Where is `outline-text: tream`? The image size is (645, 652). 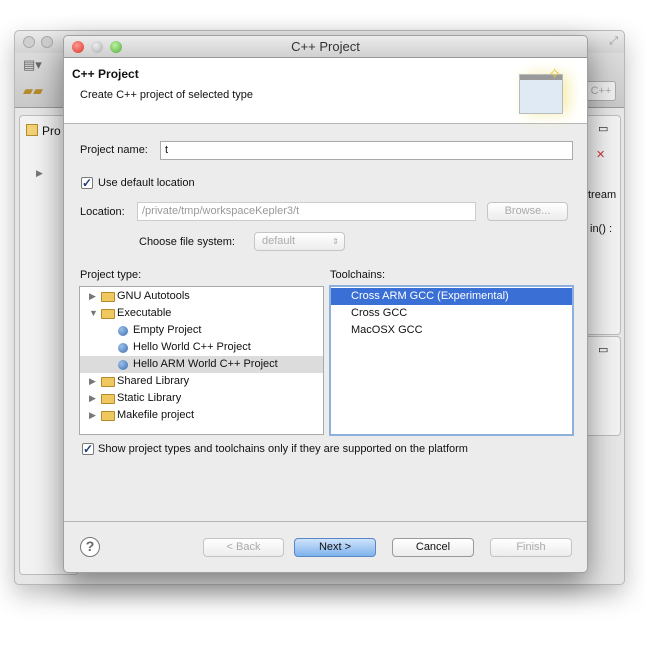 outline-text: tream is located at coordinates (602, 195).